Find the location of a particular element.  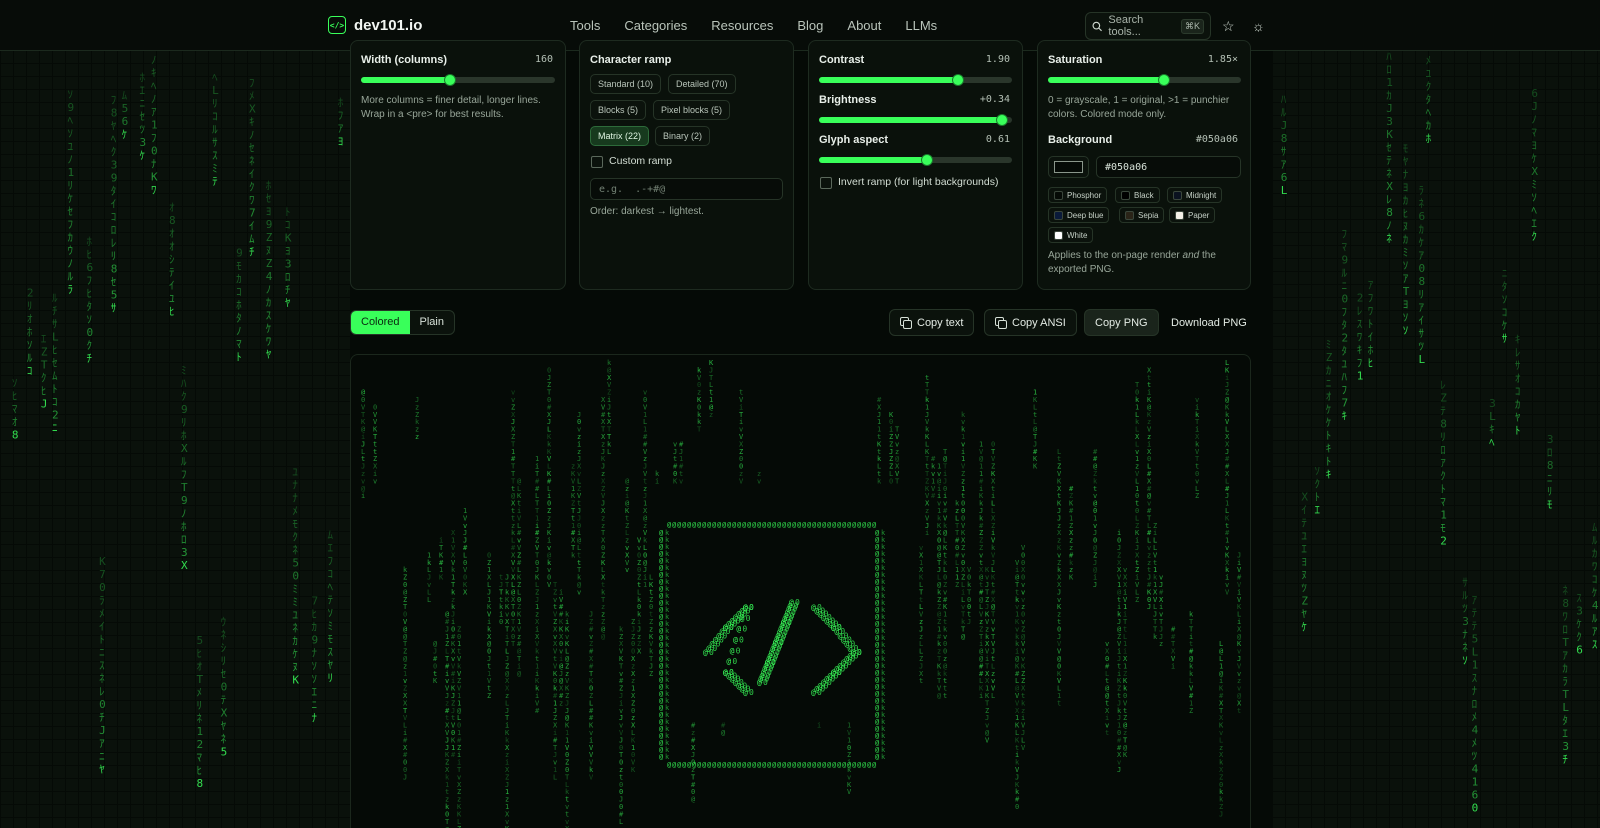

rain-column: ｴZTｸﾋJ is located at coordinates (44, 371).